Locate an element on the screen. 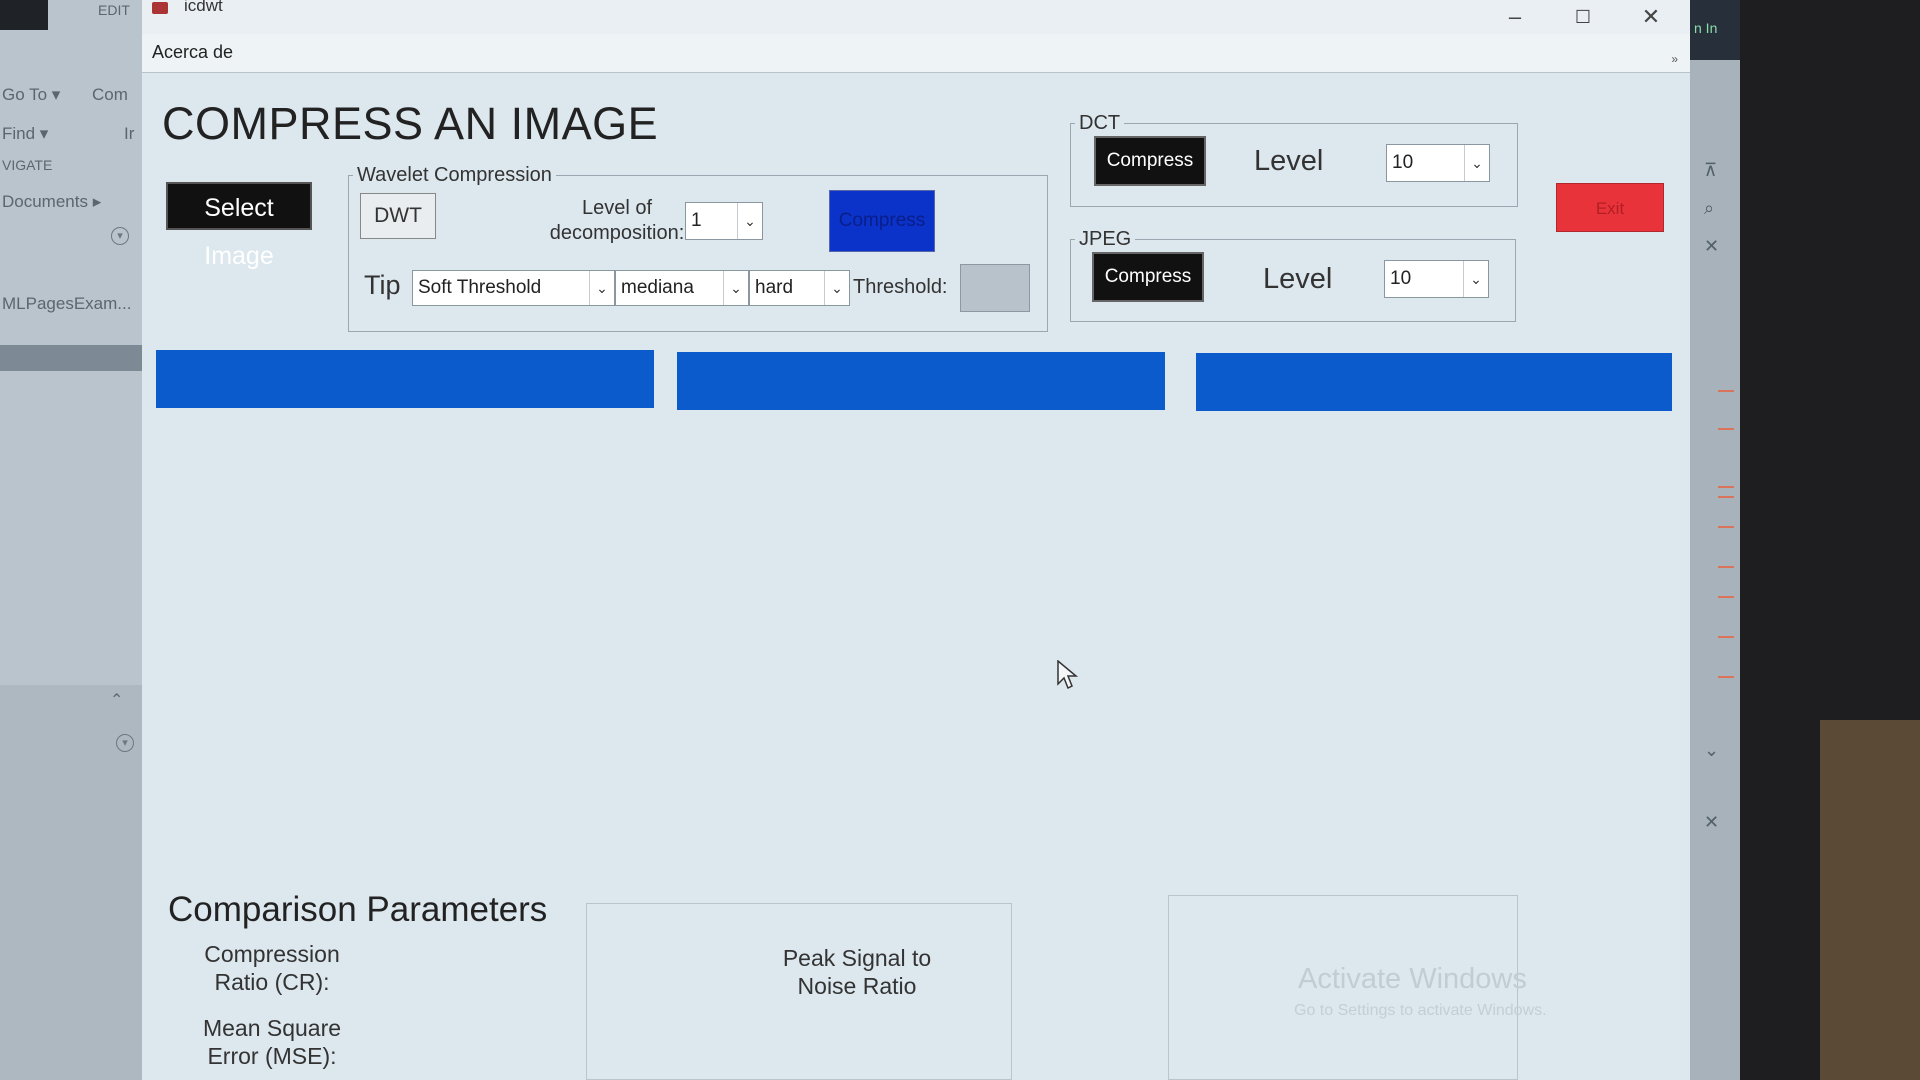 The image size is (1920, 1080). menu-bar: Acerca de » is located at coordinates (916, 53).